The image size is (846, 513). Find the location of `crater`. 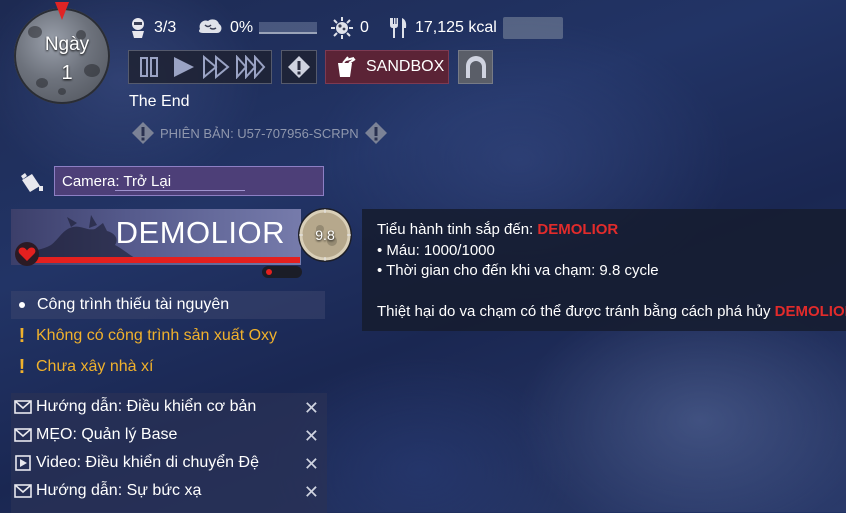

crater is located at coordinates (62, 91).